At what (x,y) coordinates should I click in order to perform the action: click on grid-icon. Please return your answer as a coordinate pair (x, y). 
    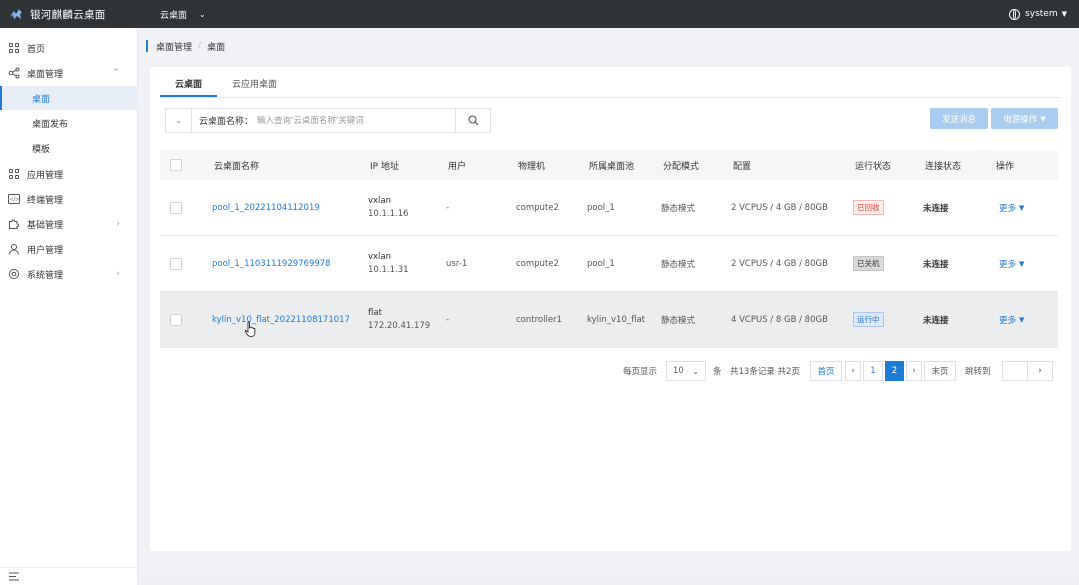
    Looking at the image, I should click on (14, 174).